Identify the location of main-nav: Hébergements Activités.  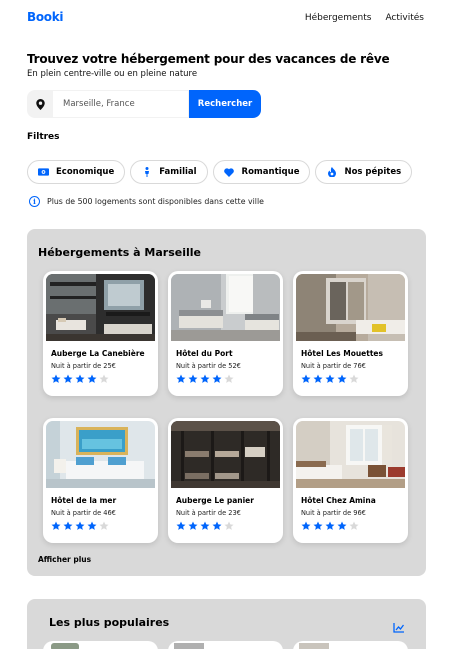
(364, 18).